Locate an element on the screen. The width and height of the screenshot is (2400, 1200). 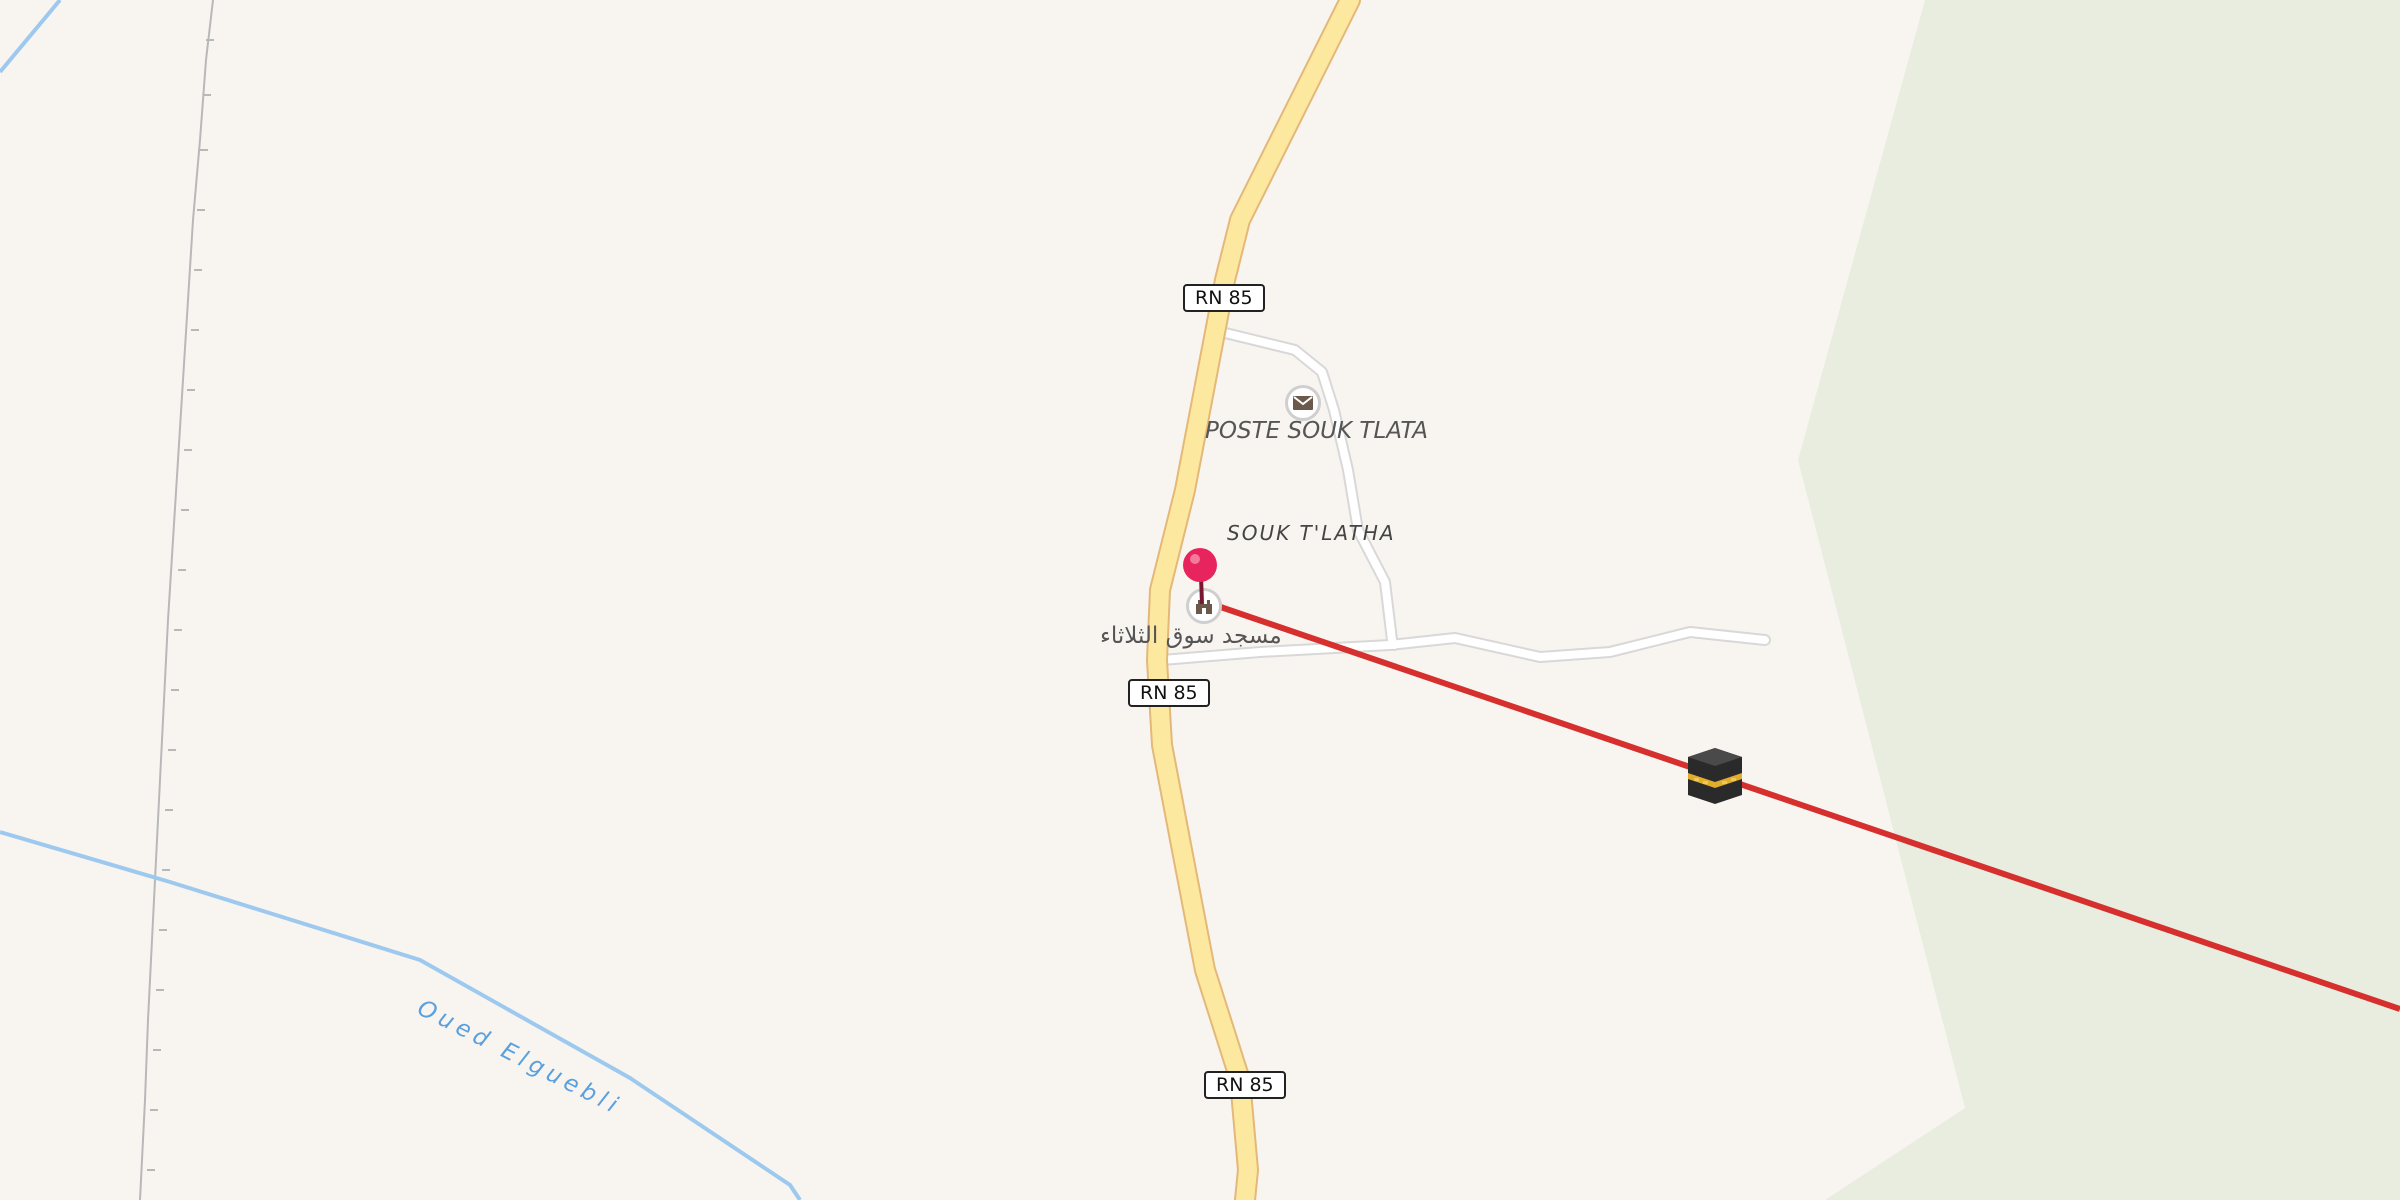
envelope-icon is located at coordinates (1303, 403).